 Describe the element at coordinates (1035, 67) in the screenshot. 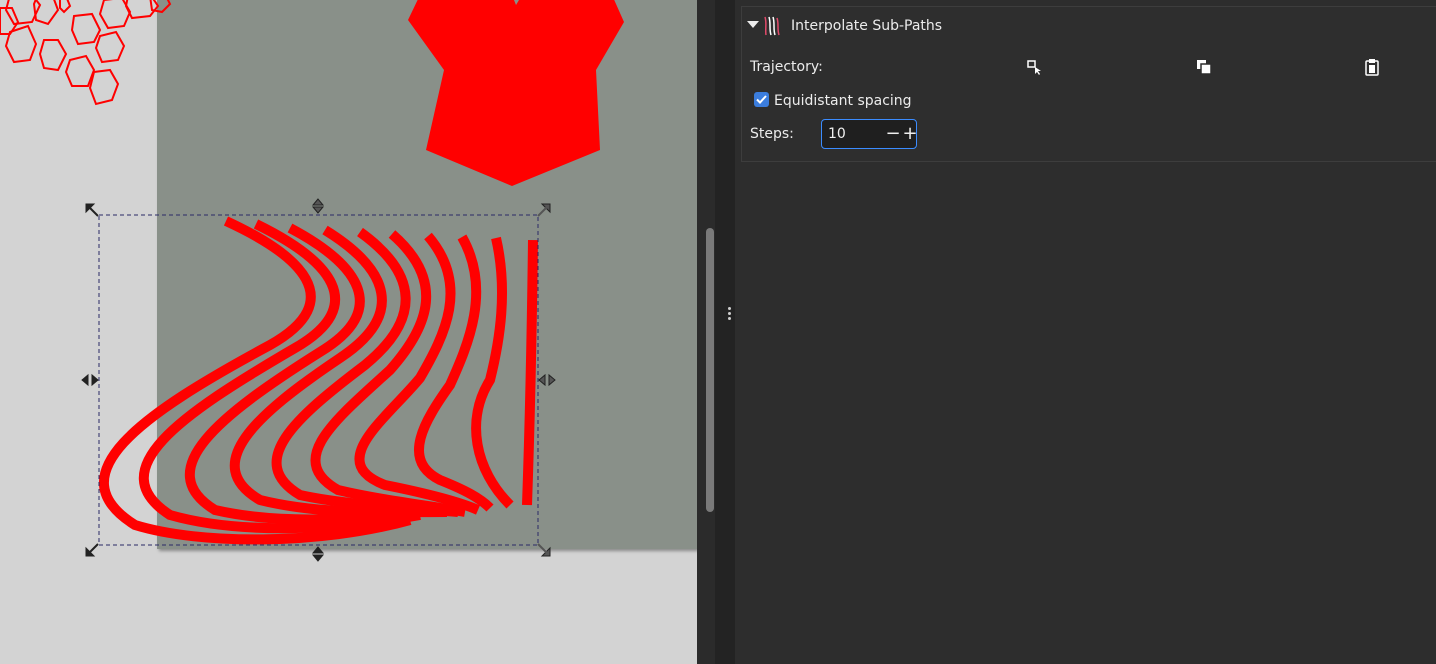

I see `edit-on-canvas-icon` at that location.